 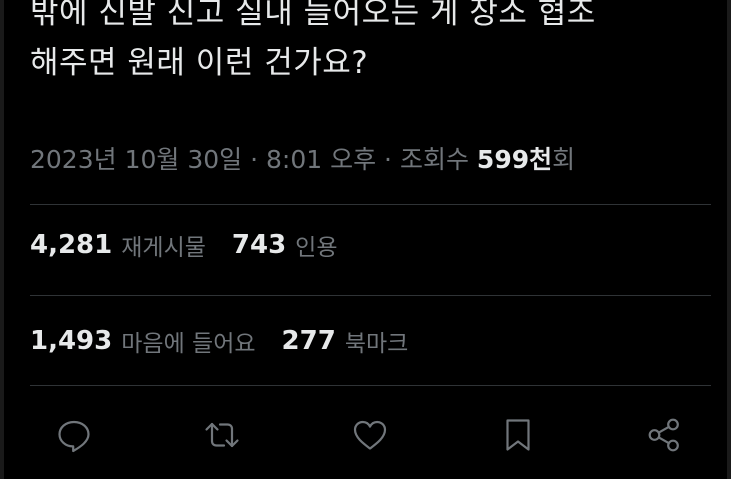 I want to click on quotes-label: 인용, so click(x=316, y=248).